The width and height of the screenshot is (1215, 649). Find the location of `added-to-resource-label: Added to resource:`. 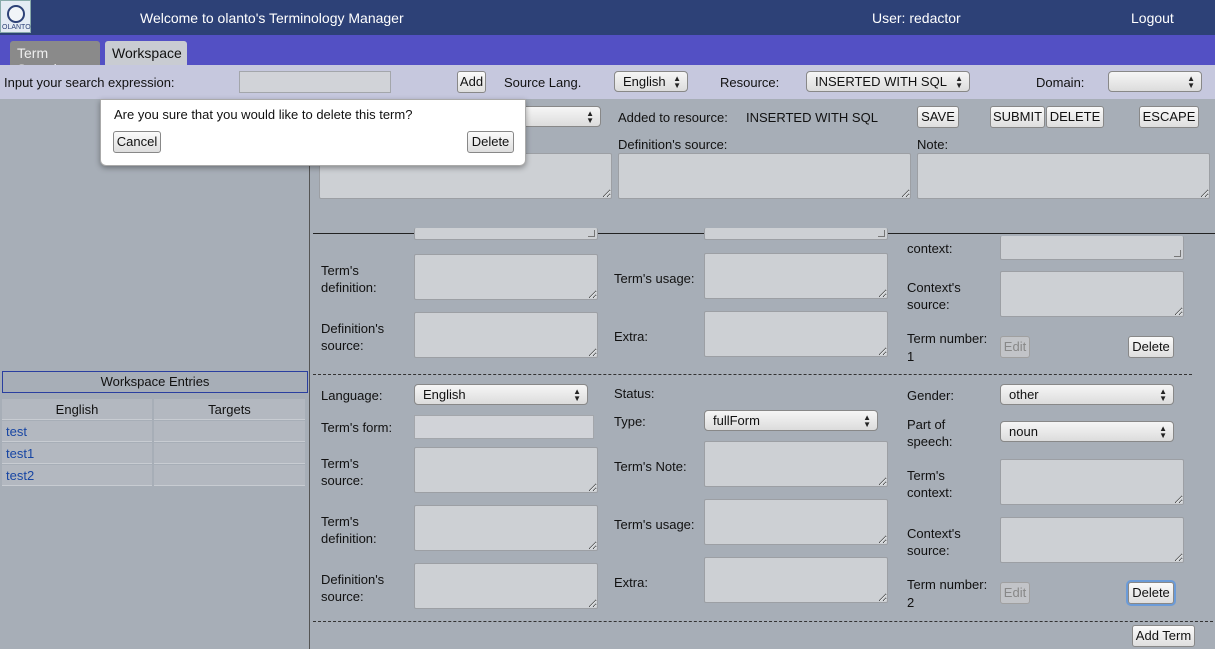

added-to-resource-label: Added to resource: is located at coordinates (673, 117).